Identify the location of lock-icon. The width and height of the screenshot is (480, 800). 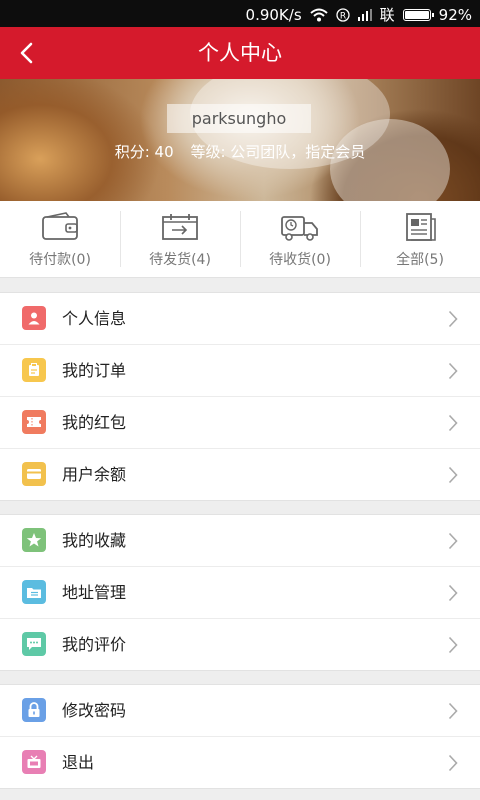
(34, 710).